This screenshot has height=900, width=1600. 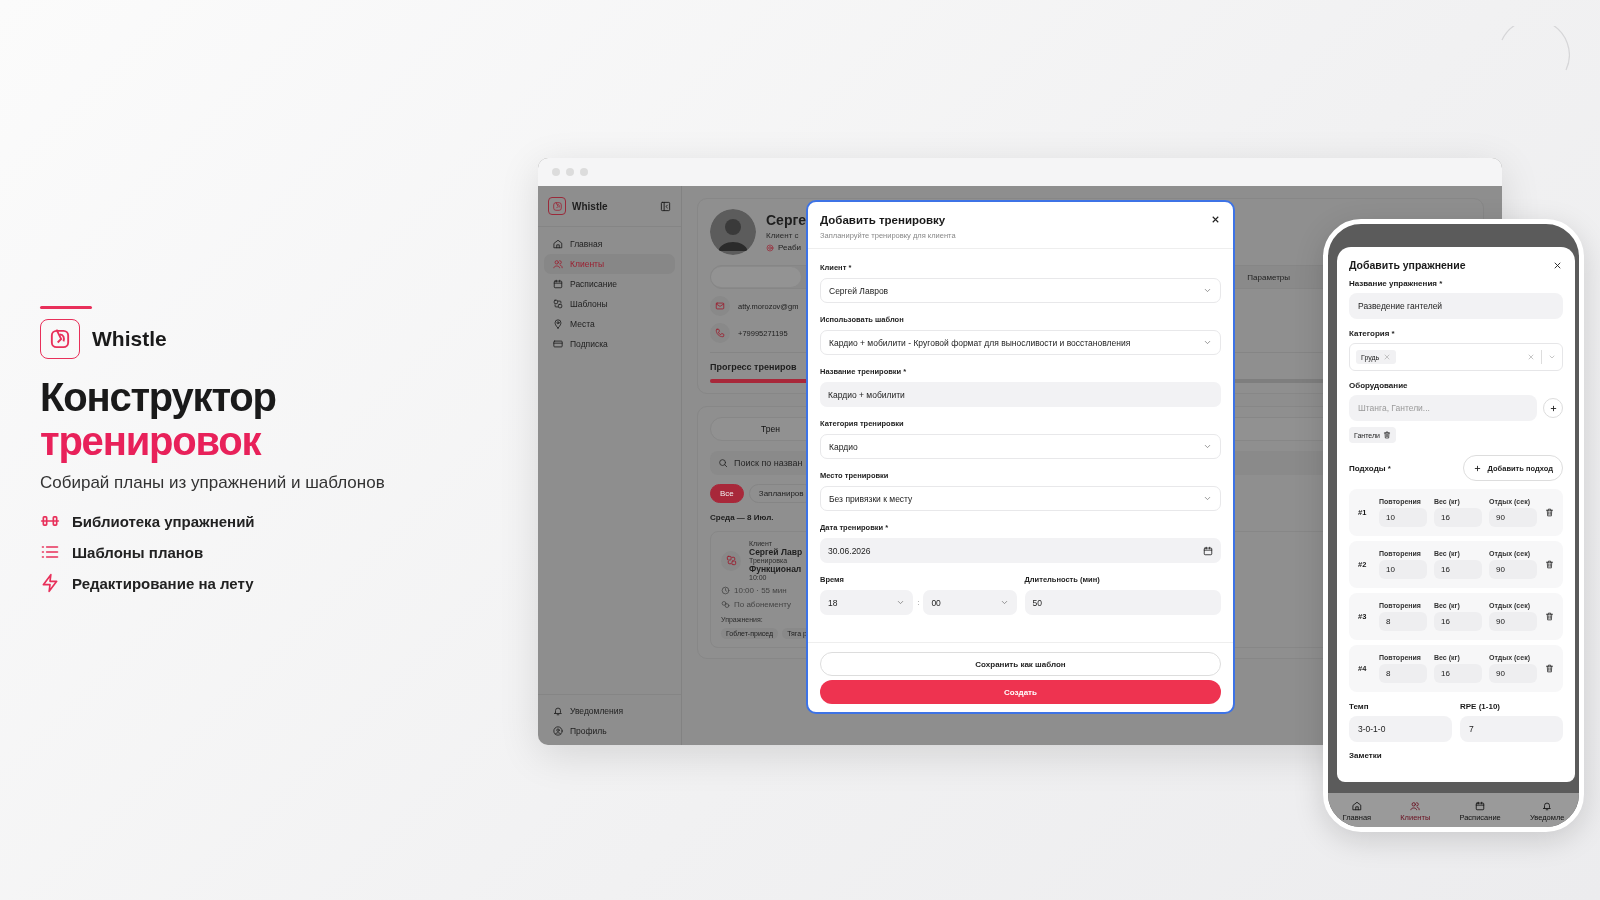 What do you see at coordinates (1387, 357) in the screenshot?
I see `close-icon` at bounding box center [1387, 357].